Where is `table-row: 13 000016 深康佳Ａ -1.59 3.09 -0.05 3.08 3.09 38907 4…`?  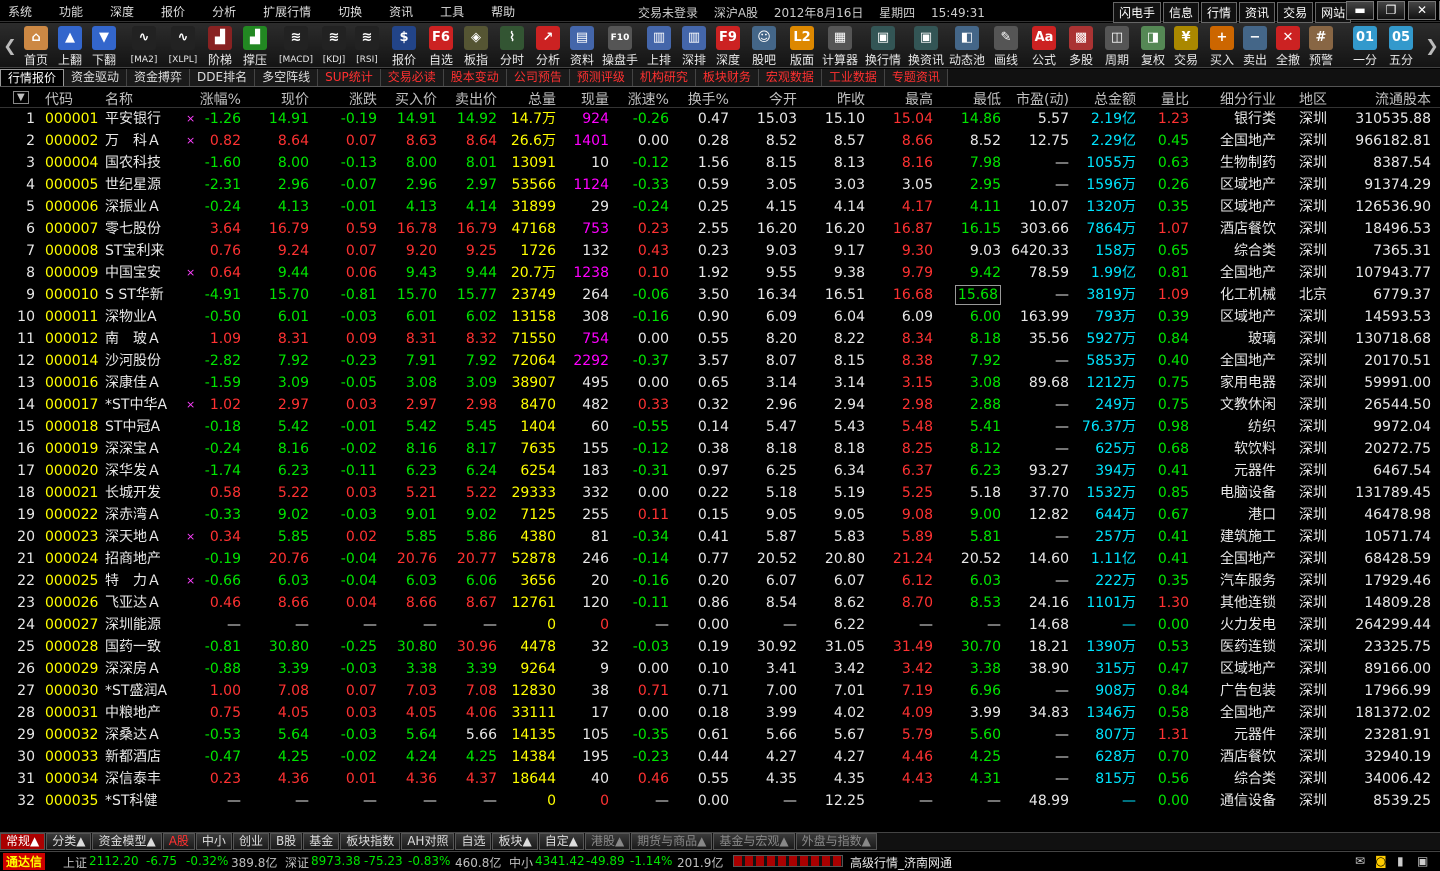 table-row: 13 000016 深康佳Ａ -1.59 3.09 -0.05 3.08 3.09 38907 4… is located at coordinates (720, 383).